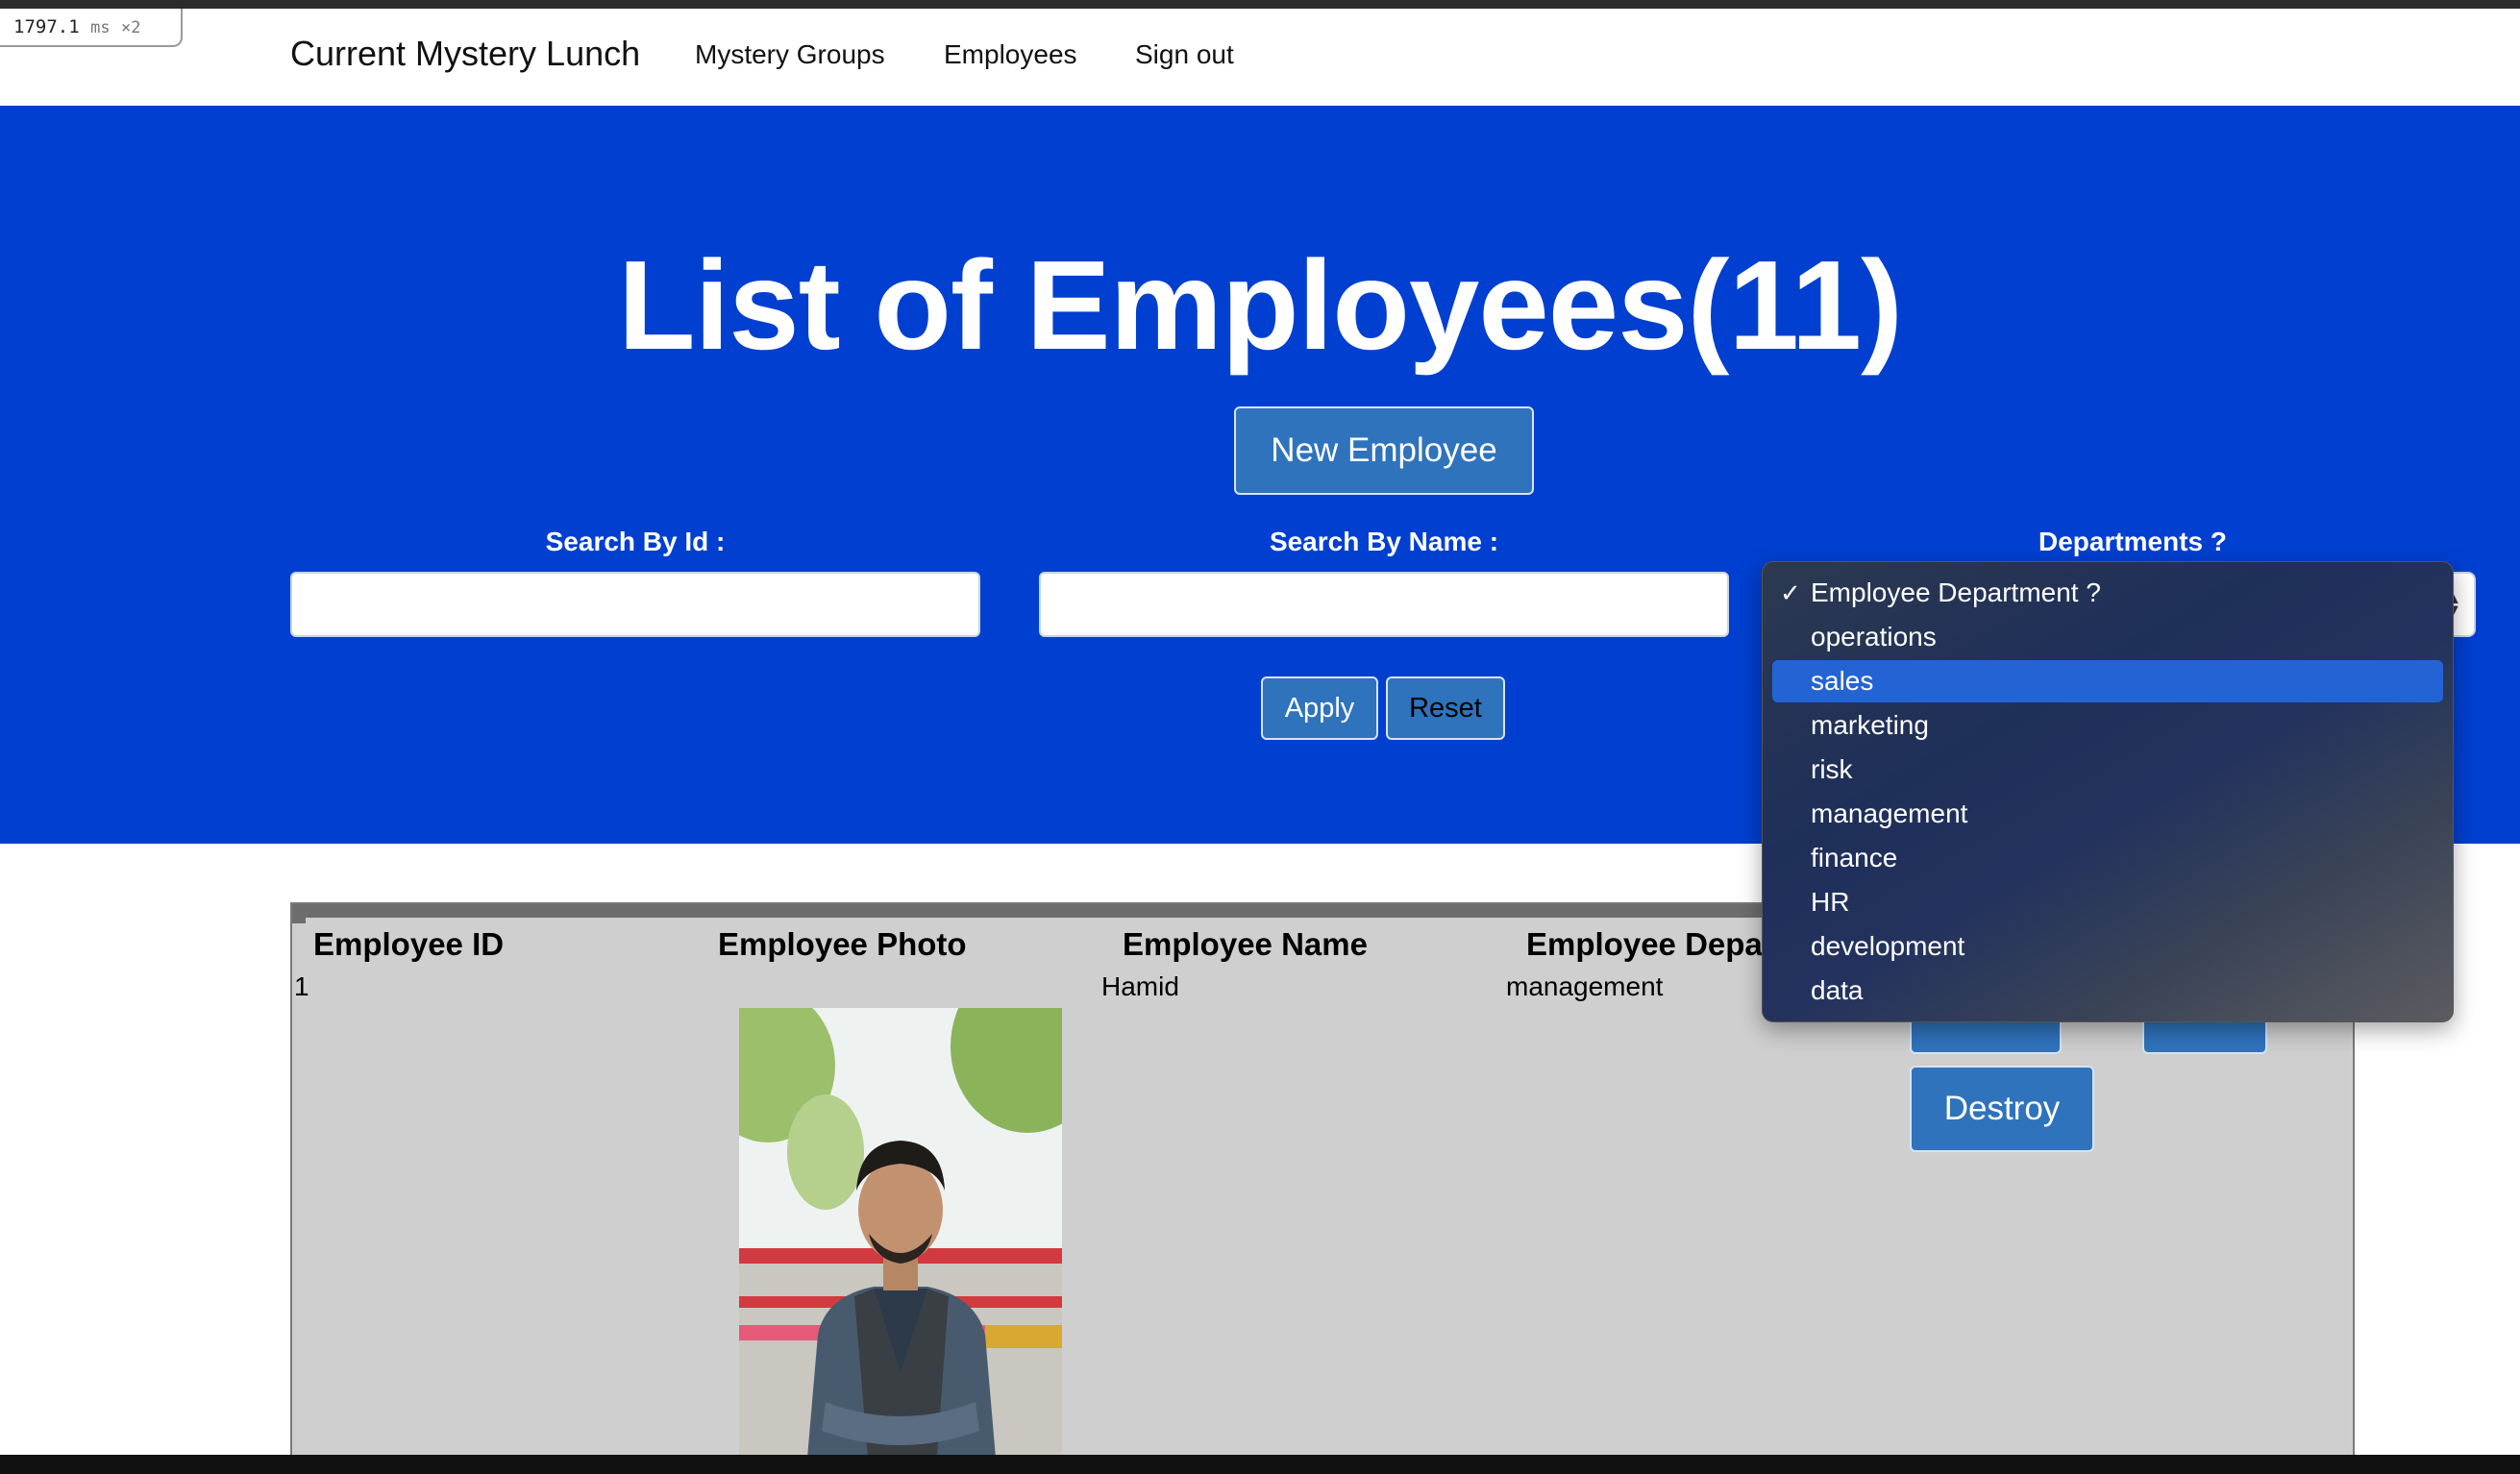 Image resolution: width=2520 pixels, height=1474 pixels. Describe the element at coordinates (2107, 637) in the screenshot. I see `dropdown-option-operations: operations` at that location.